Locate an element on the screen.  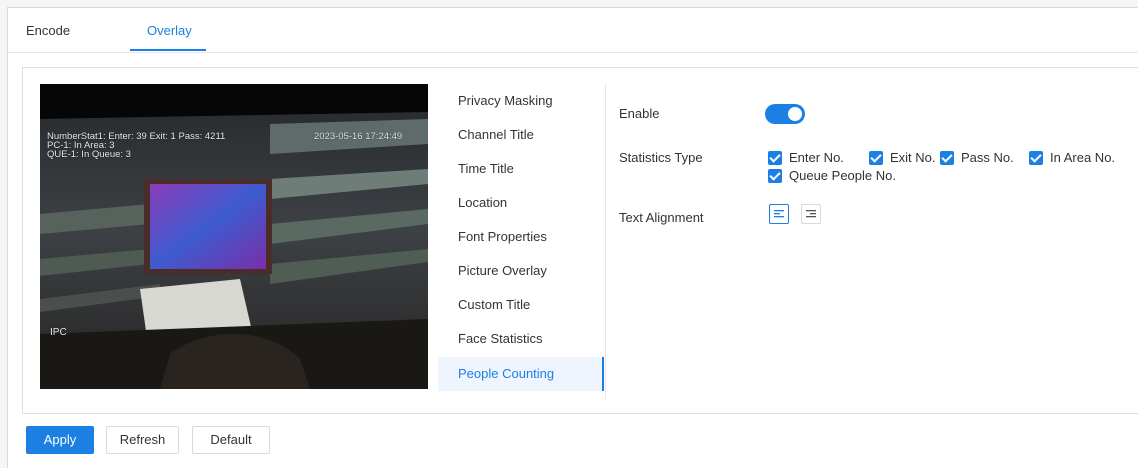
osd-timestamp: 2023-05-16 17:24:49 is located at coordinates (358, 136).